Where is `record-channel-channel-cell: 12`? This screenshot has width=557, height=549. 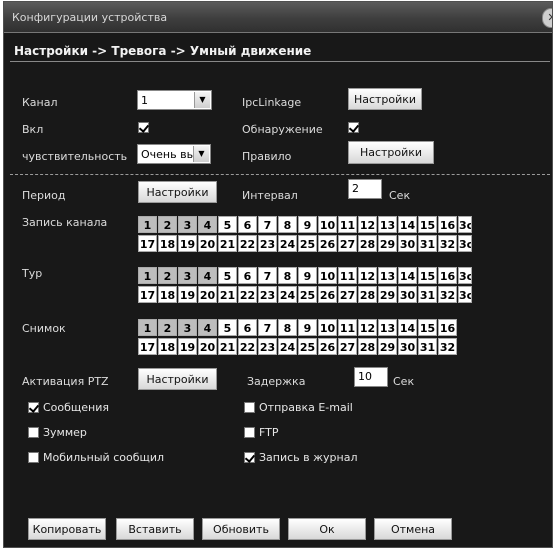
record-channel-channel-cell: 12 is located at coordinates (367, 224).